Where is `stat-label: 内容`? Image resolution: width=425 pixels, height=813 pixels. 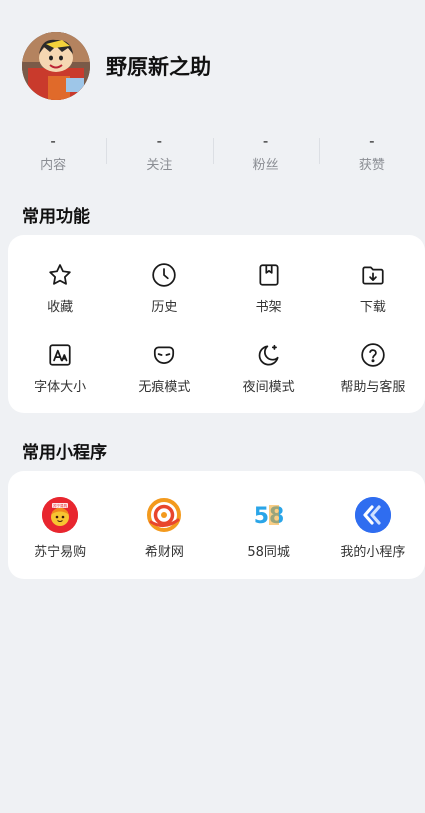
stat-label: 内容 is located at coordinates (53, 165).